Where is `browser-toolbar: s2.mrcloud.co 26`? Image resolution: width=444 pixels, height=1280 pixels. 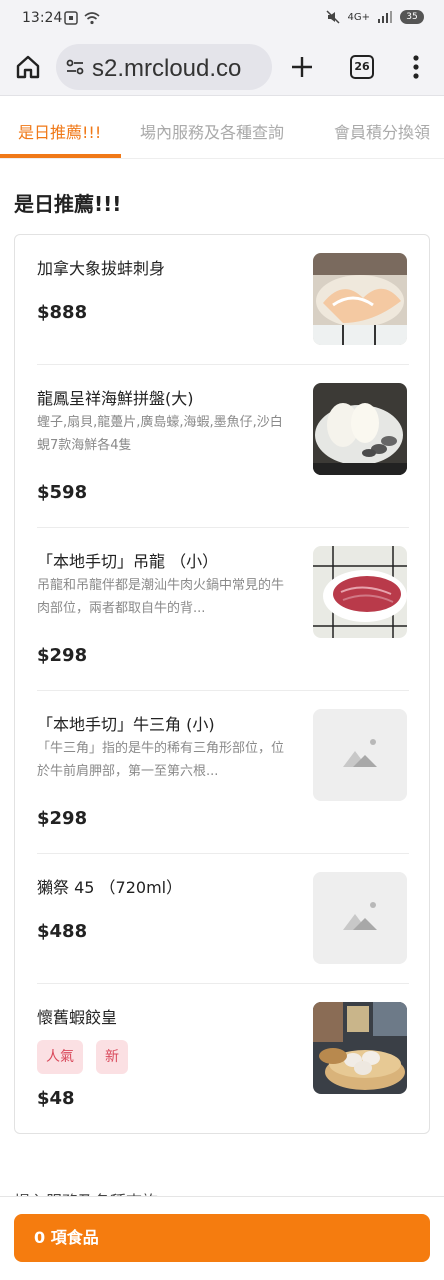
browser-toolbar: s2.mrcloud.co 26 is located at coordinates (222, 67).